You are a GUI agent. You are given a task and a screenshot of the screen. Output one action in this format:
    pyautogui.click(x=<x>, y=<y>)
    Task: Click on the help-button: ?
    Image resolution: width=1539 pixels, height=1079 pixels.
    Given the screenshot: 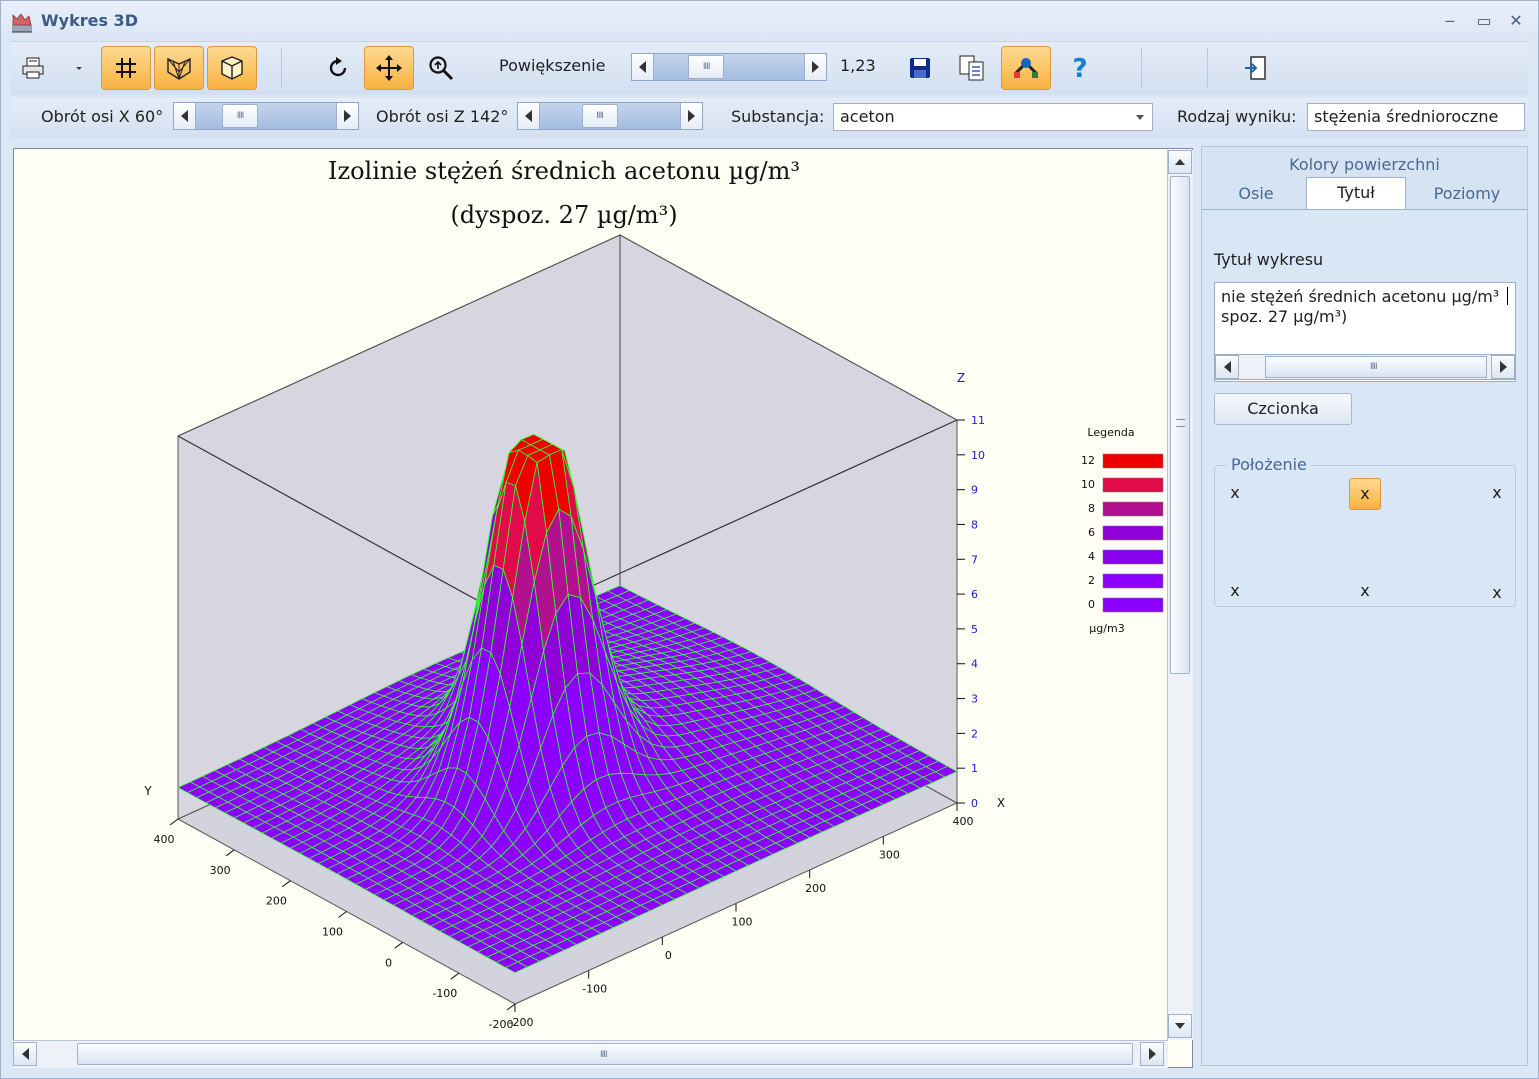 What is the action you would take?
    pyautogui.click(x=1080, y=68)
    